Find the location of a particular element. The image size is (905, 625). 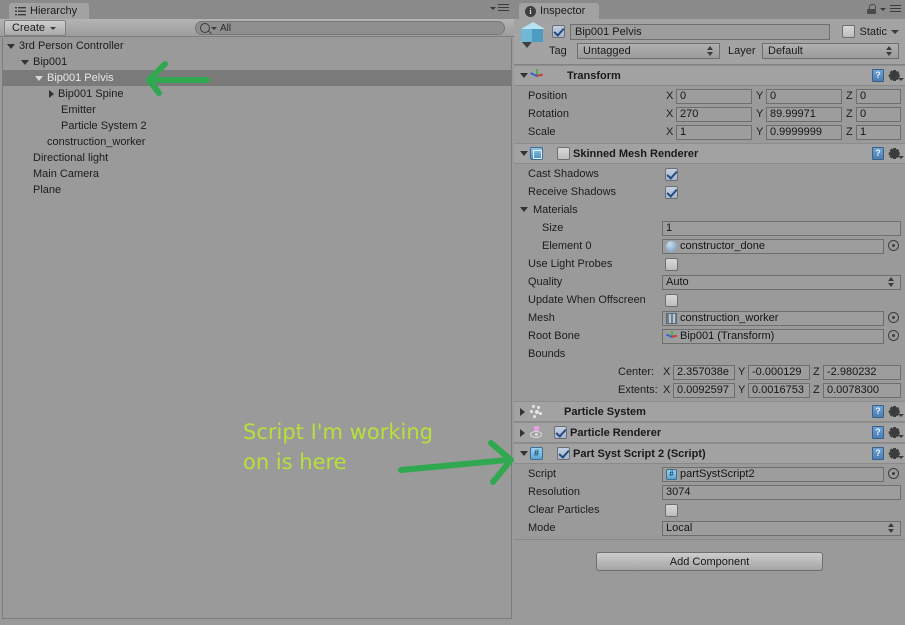

layer-dropdown: Default is located at coordinates (830, 51).